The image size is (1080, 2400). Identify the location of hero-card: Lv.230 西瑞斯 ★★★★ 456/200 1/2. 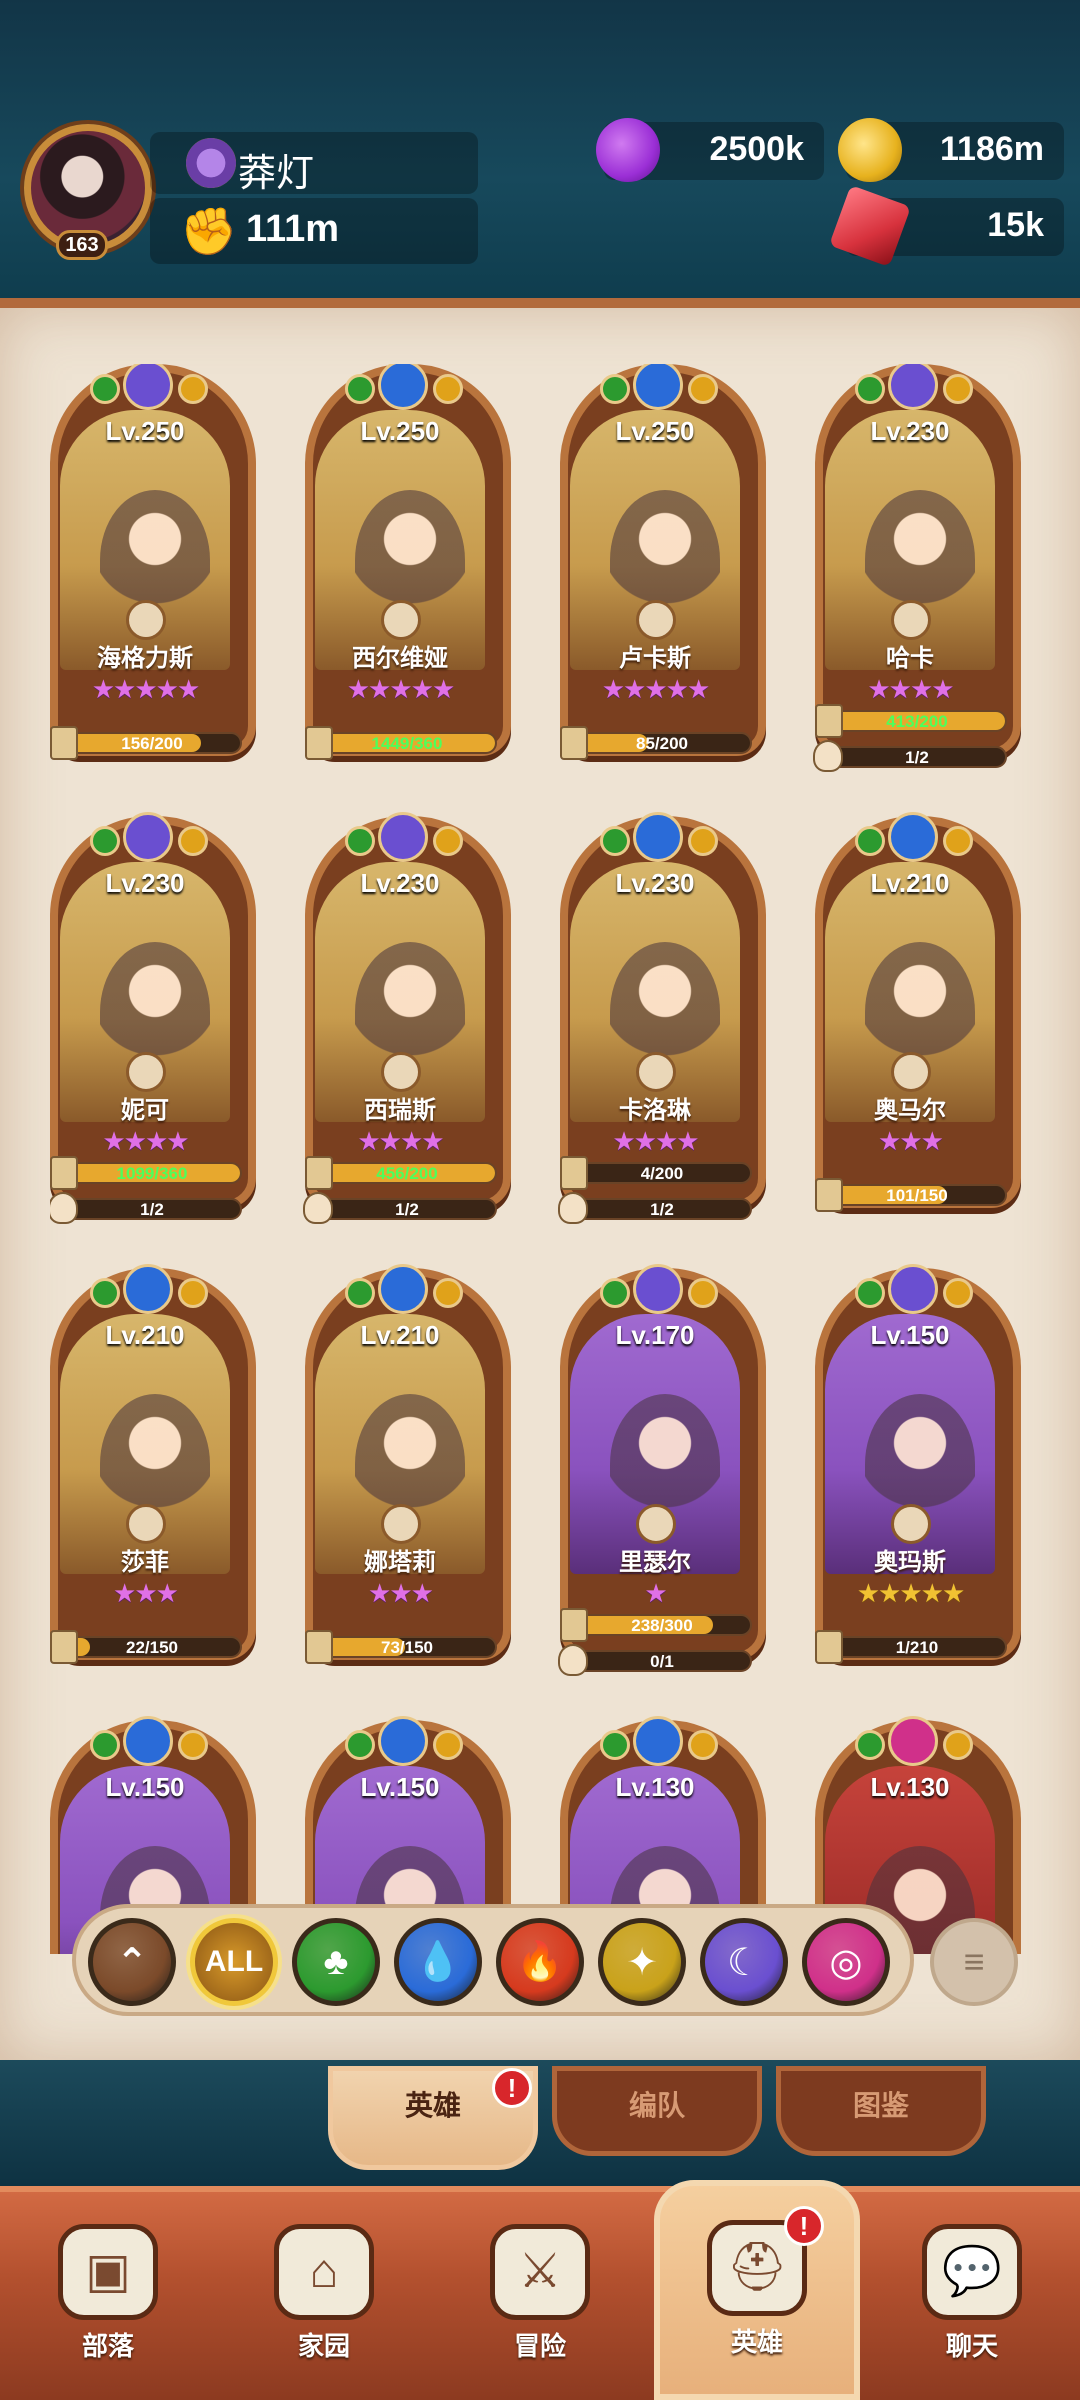
(407, 1020).